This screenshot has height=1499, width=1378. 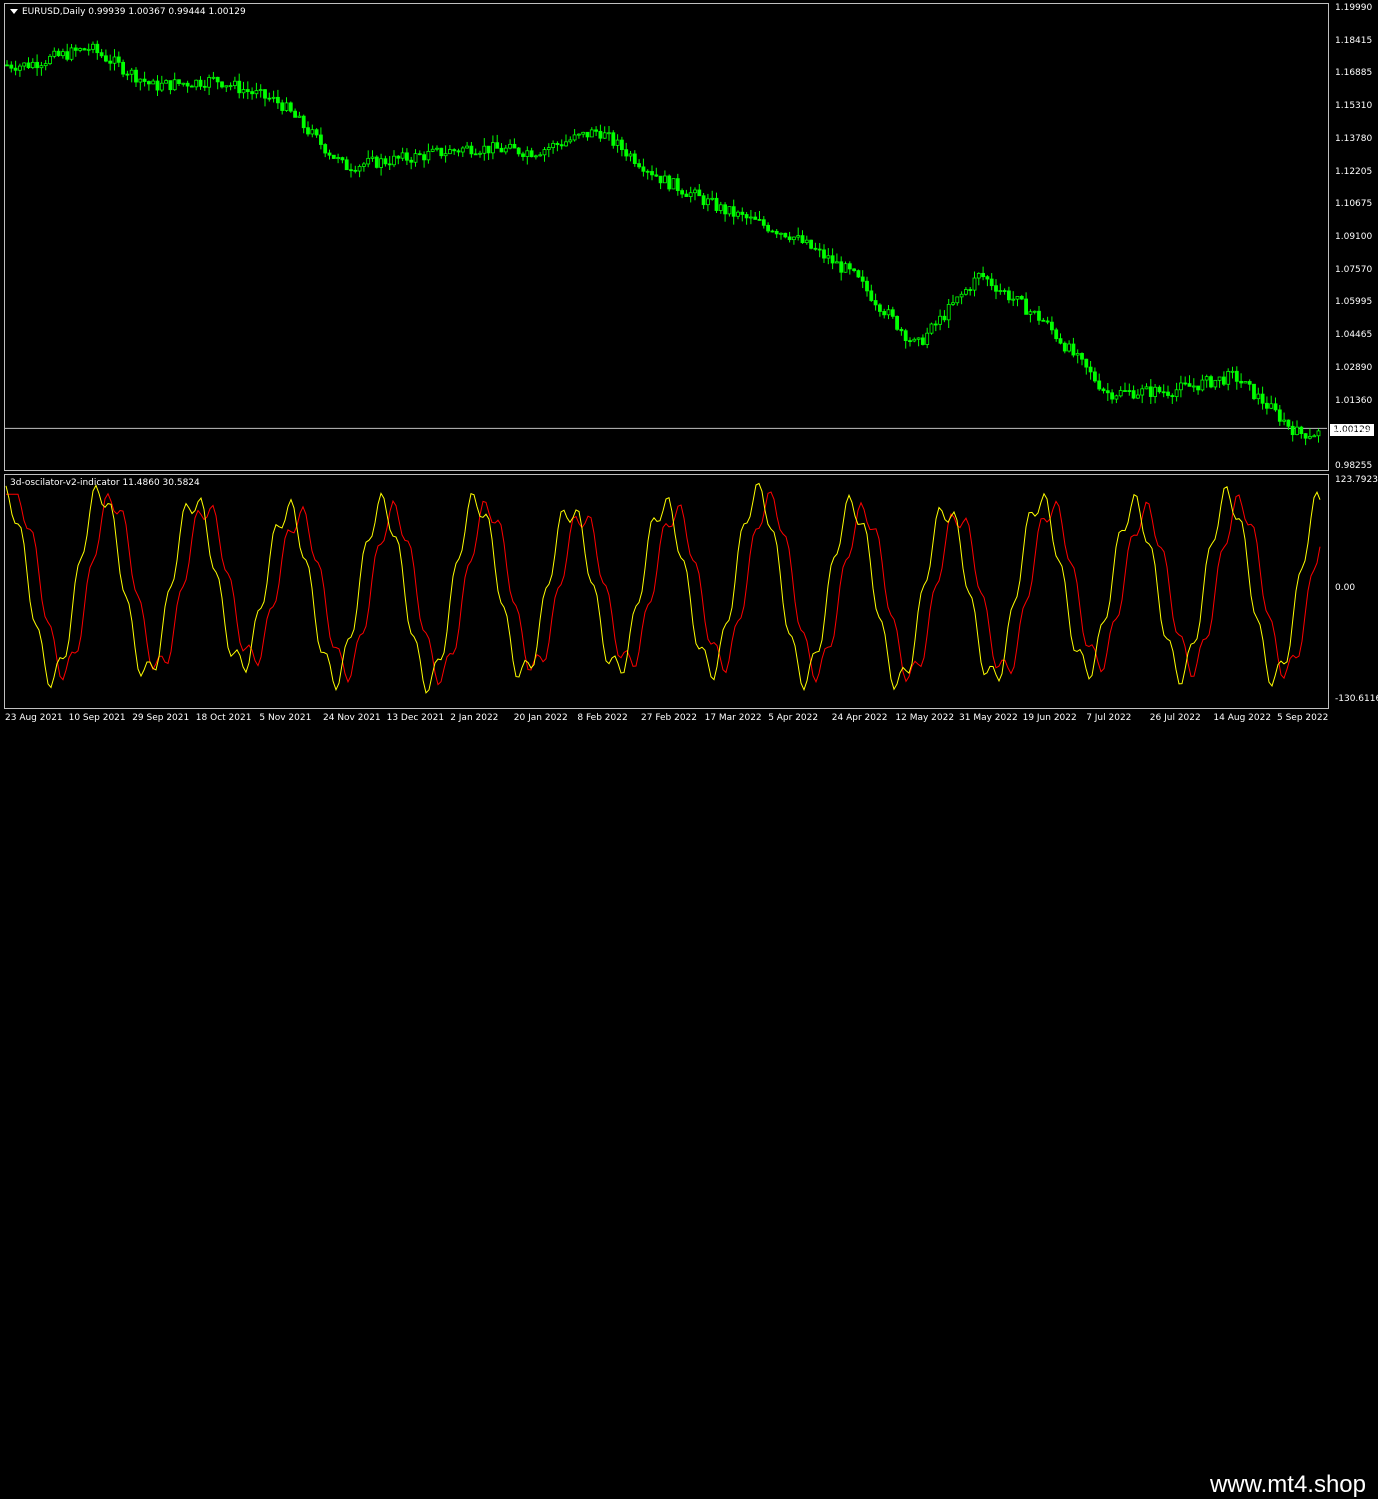 I want to click on price-tick-label: 1.12205, so click(x=1354, y=171).